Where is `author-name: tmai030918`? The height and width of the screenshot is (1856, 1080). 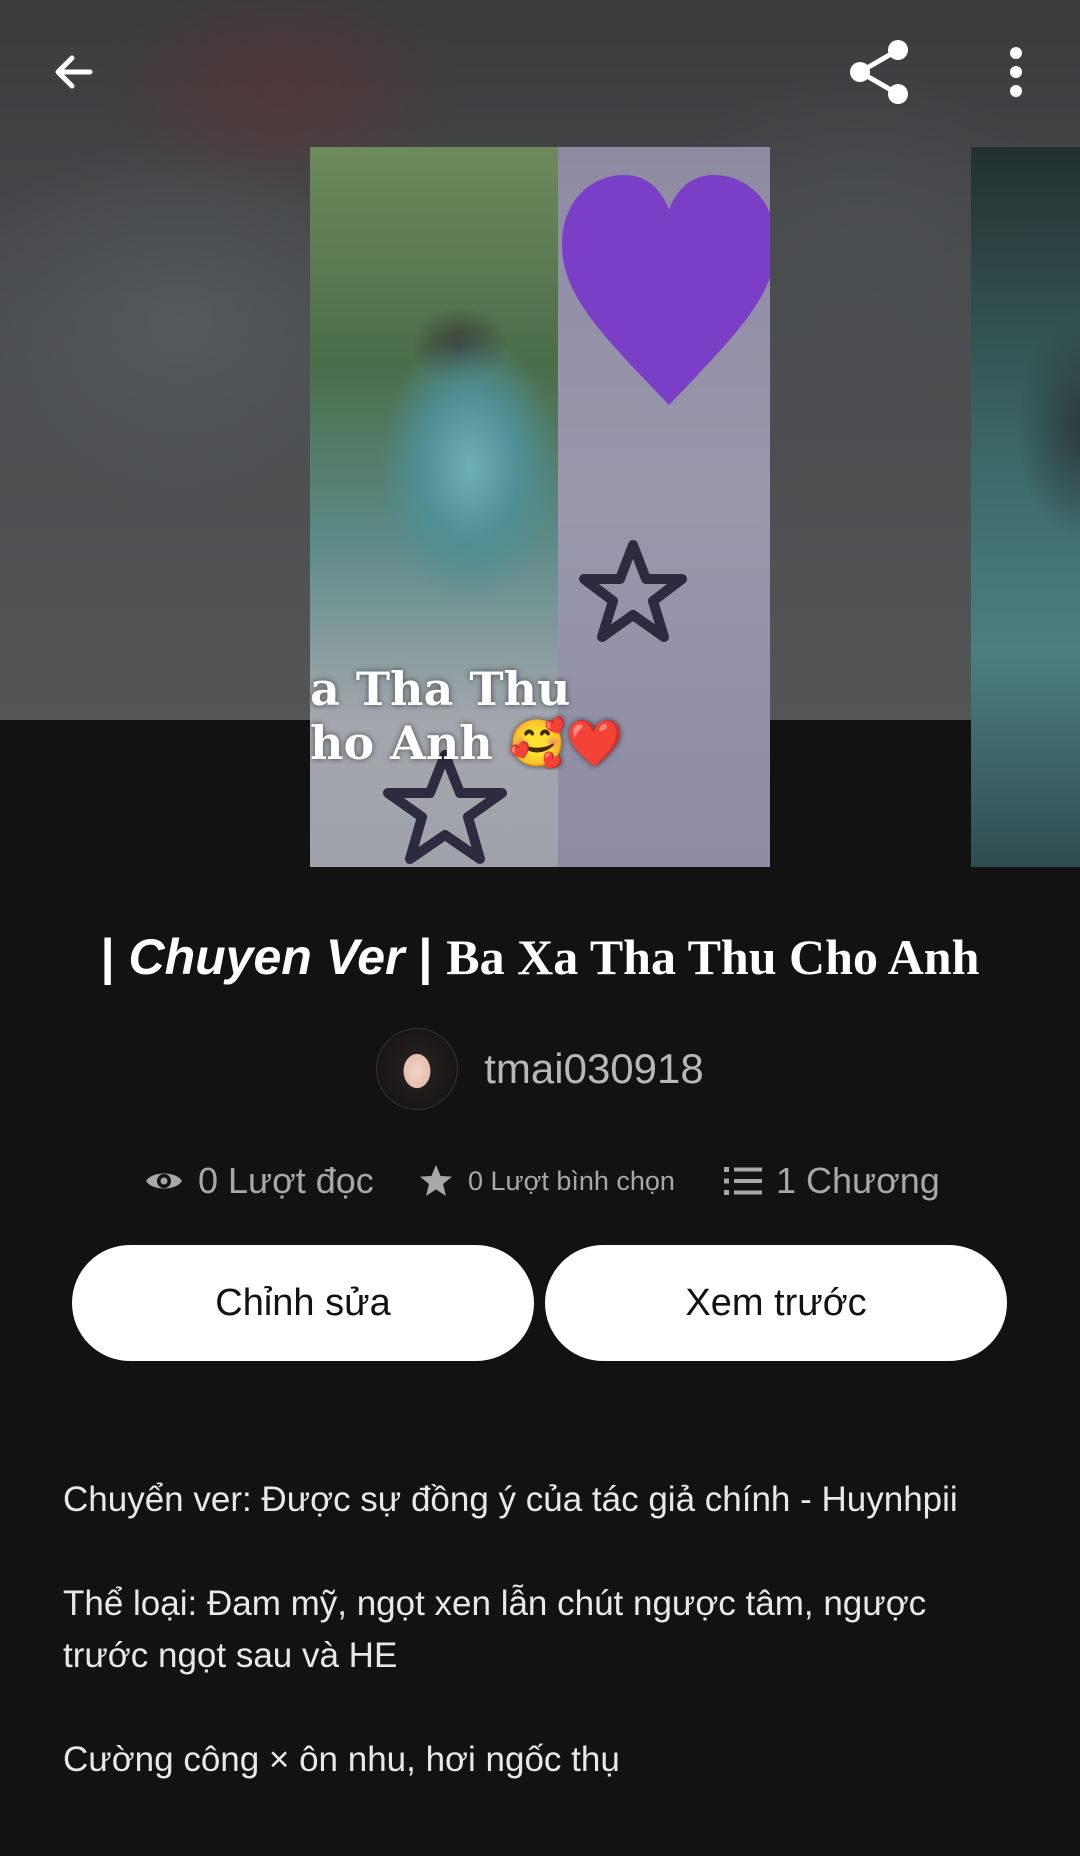 author-name: tmai030918 is located at coordinates (594, 1069).